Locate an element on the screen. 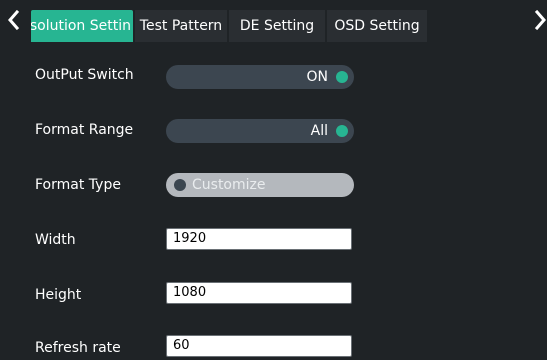 The height and width of the screenshot is (360, 547). tab-label: OSD Setting is located at coordinates (377, 26).